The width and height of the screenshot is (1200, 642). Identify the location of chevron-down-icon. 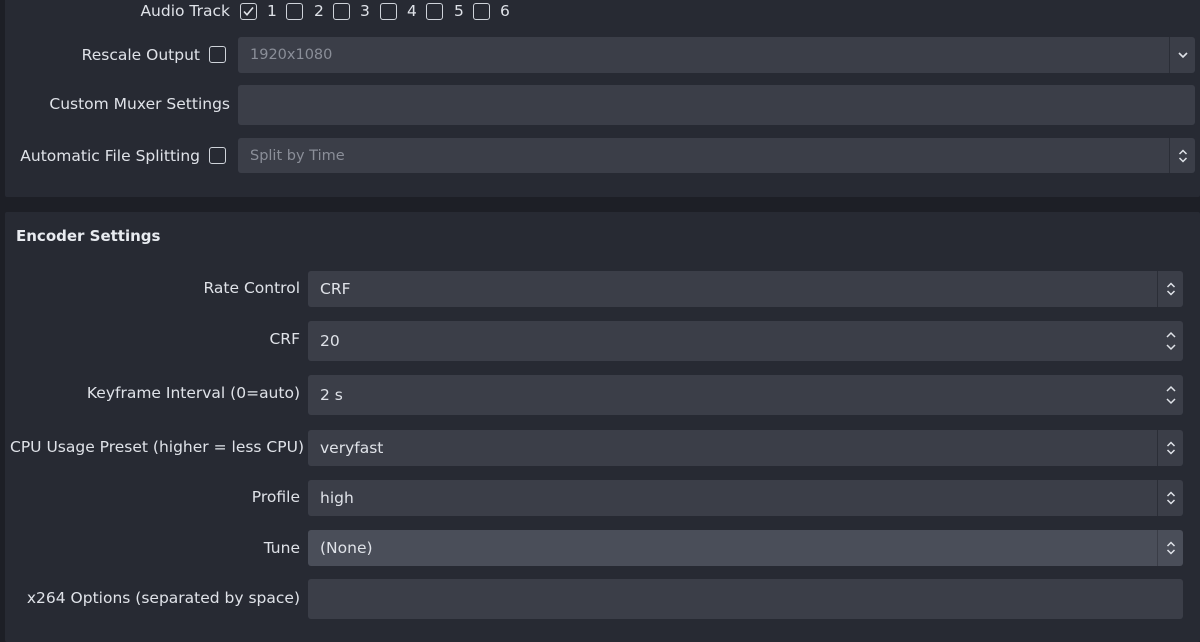
(1182, 55).